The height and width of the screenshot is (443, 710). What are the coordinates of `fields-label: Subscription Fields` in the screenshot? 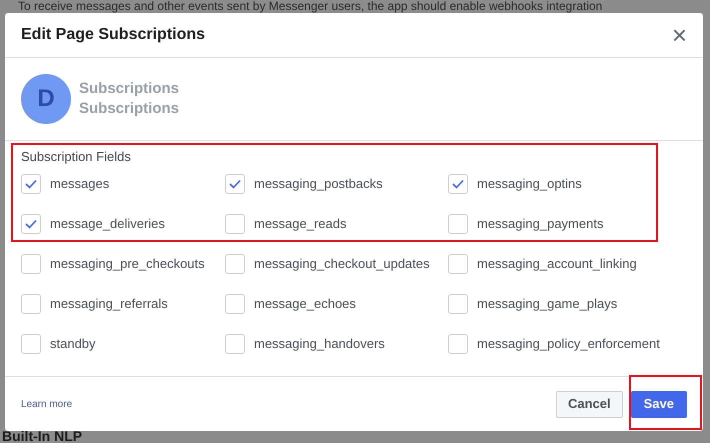 It's located at (76, 157).